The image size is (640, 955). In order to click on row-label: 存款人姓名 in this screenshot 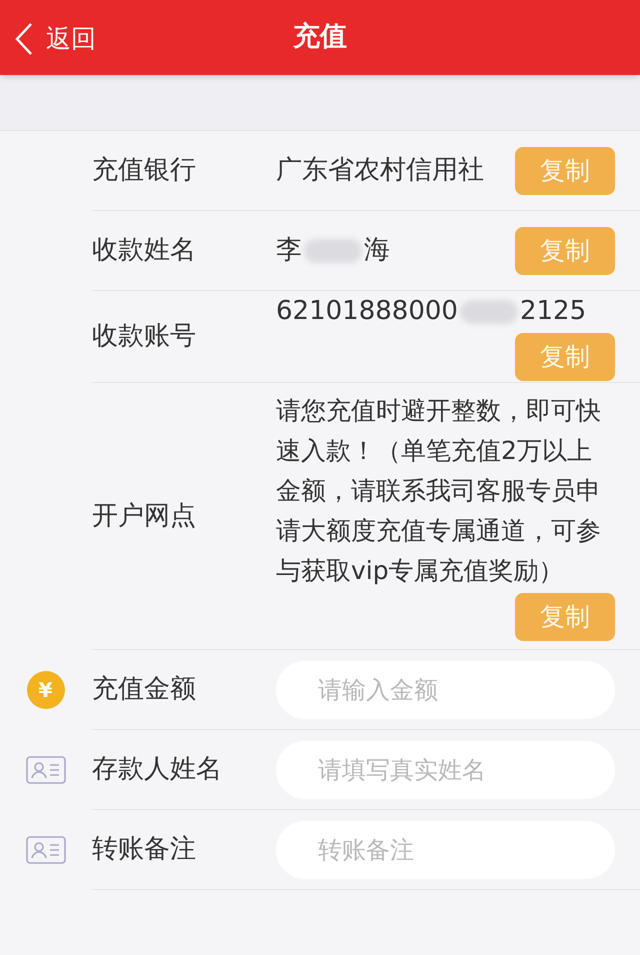, I will do `click(157, 769)`.